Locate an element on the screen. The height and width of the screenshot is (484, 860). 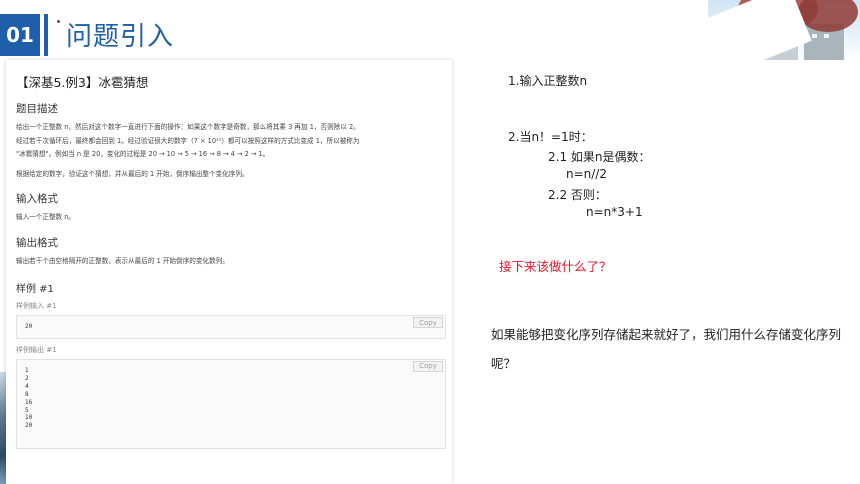
sample-input-value: 20 is located at coordinates (29, 326).